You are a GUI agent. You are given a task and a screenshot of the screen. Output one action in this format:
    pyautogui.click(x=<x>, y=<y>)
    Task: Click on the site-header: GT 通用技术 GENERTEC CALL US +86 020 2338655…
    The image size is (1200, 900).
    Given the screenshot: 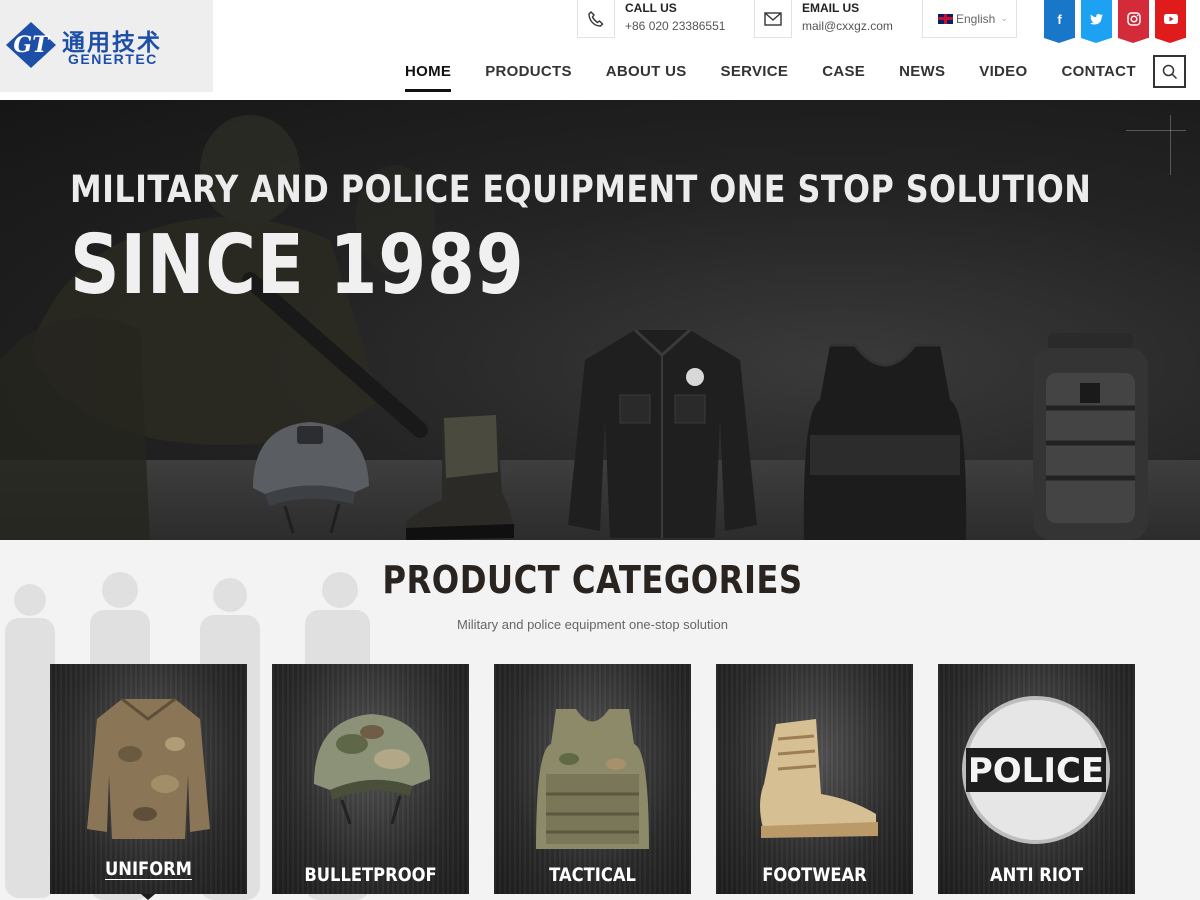 What is the action you would take?
    pyautogui.click(x=600, y=50)
    